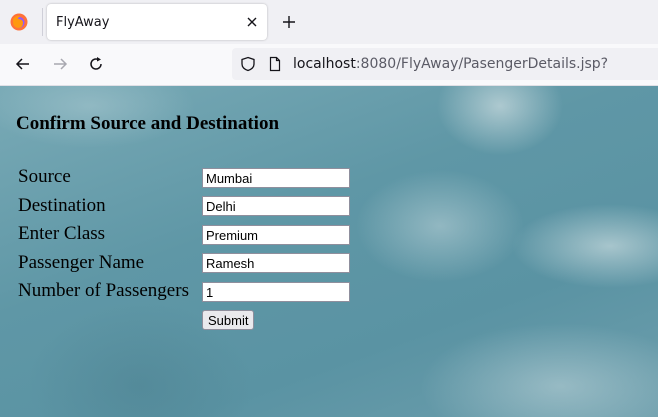  What do you see at coordinates (148, 123) in the screenshot?
I see `page-title: Confirm Source and Destination` at bounding box center [148, 123].